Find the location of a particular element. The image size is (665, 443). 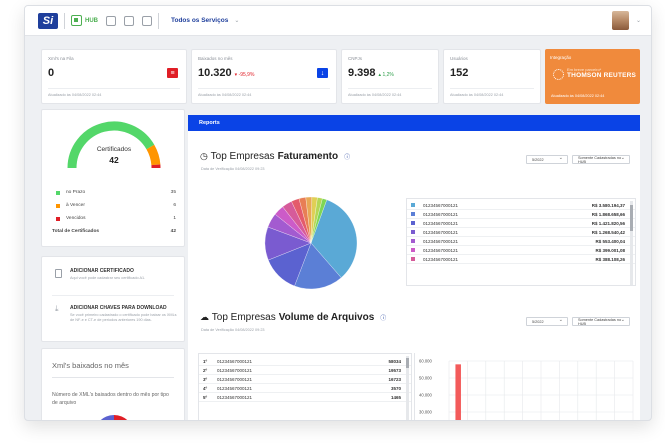

table-row: 01234567000121 R$ 399.001,08 is located at coordinates (521, 250).